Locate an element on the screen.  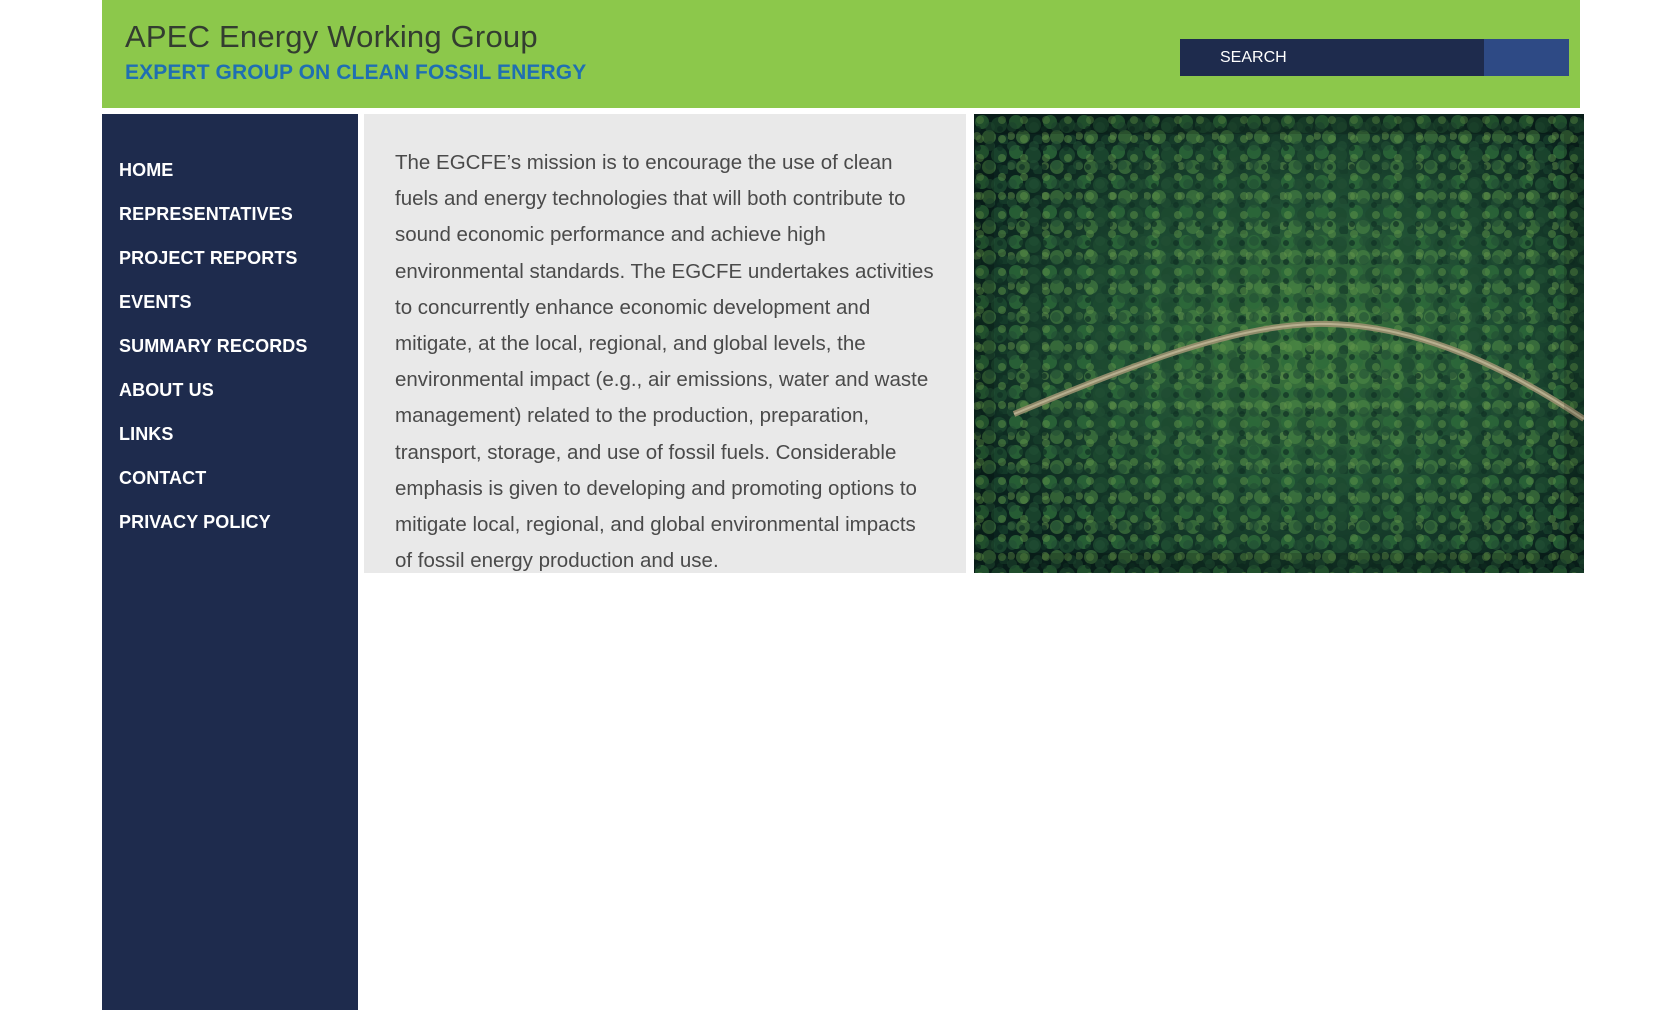
sidebar-item-contact: CONTACT is located at coordinates (230, 478).